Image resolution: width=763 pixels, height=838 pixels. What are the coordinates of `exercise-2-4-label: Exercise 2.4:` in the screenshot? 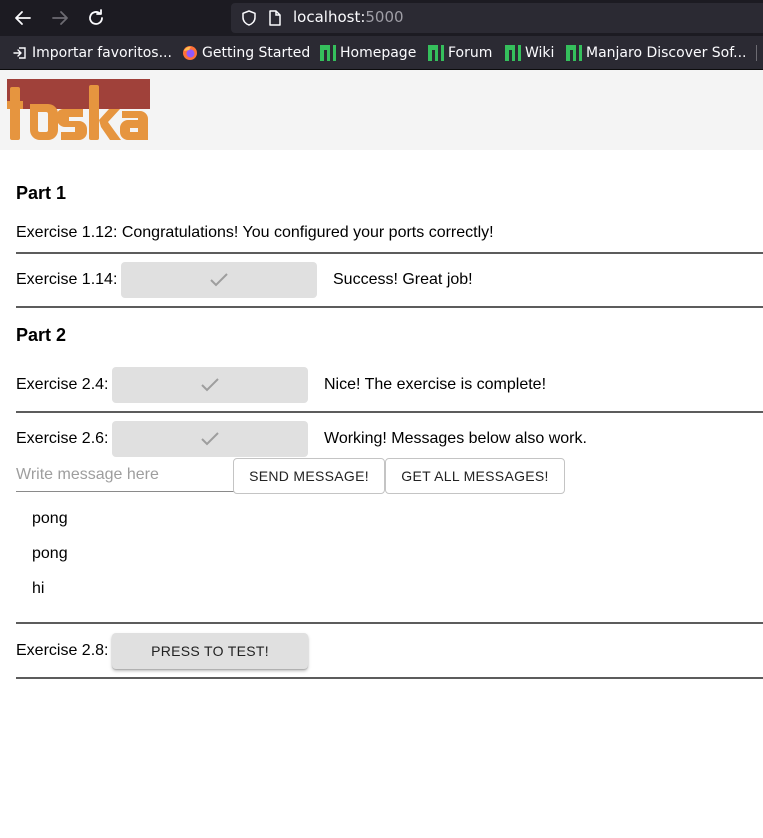 It's located at (62, 384).